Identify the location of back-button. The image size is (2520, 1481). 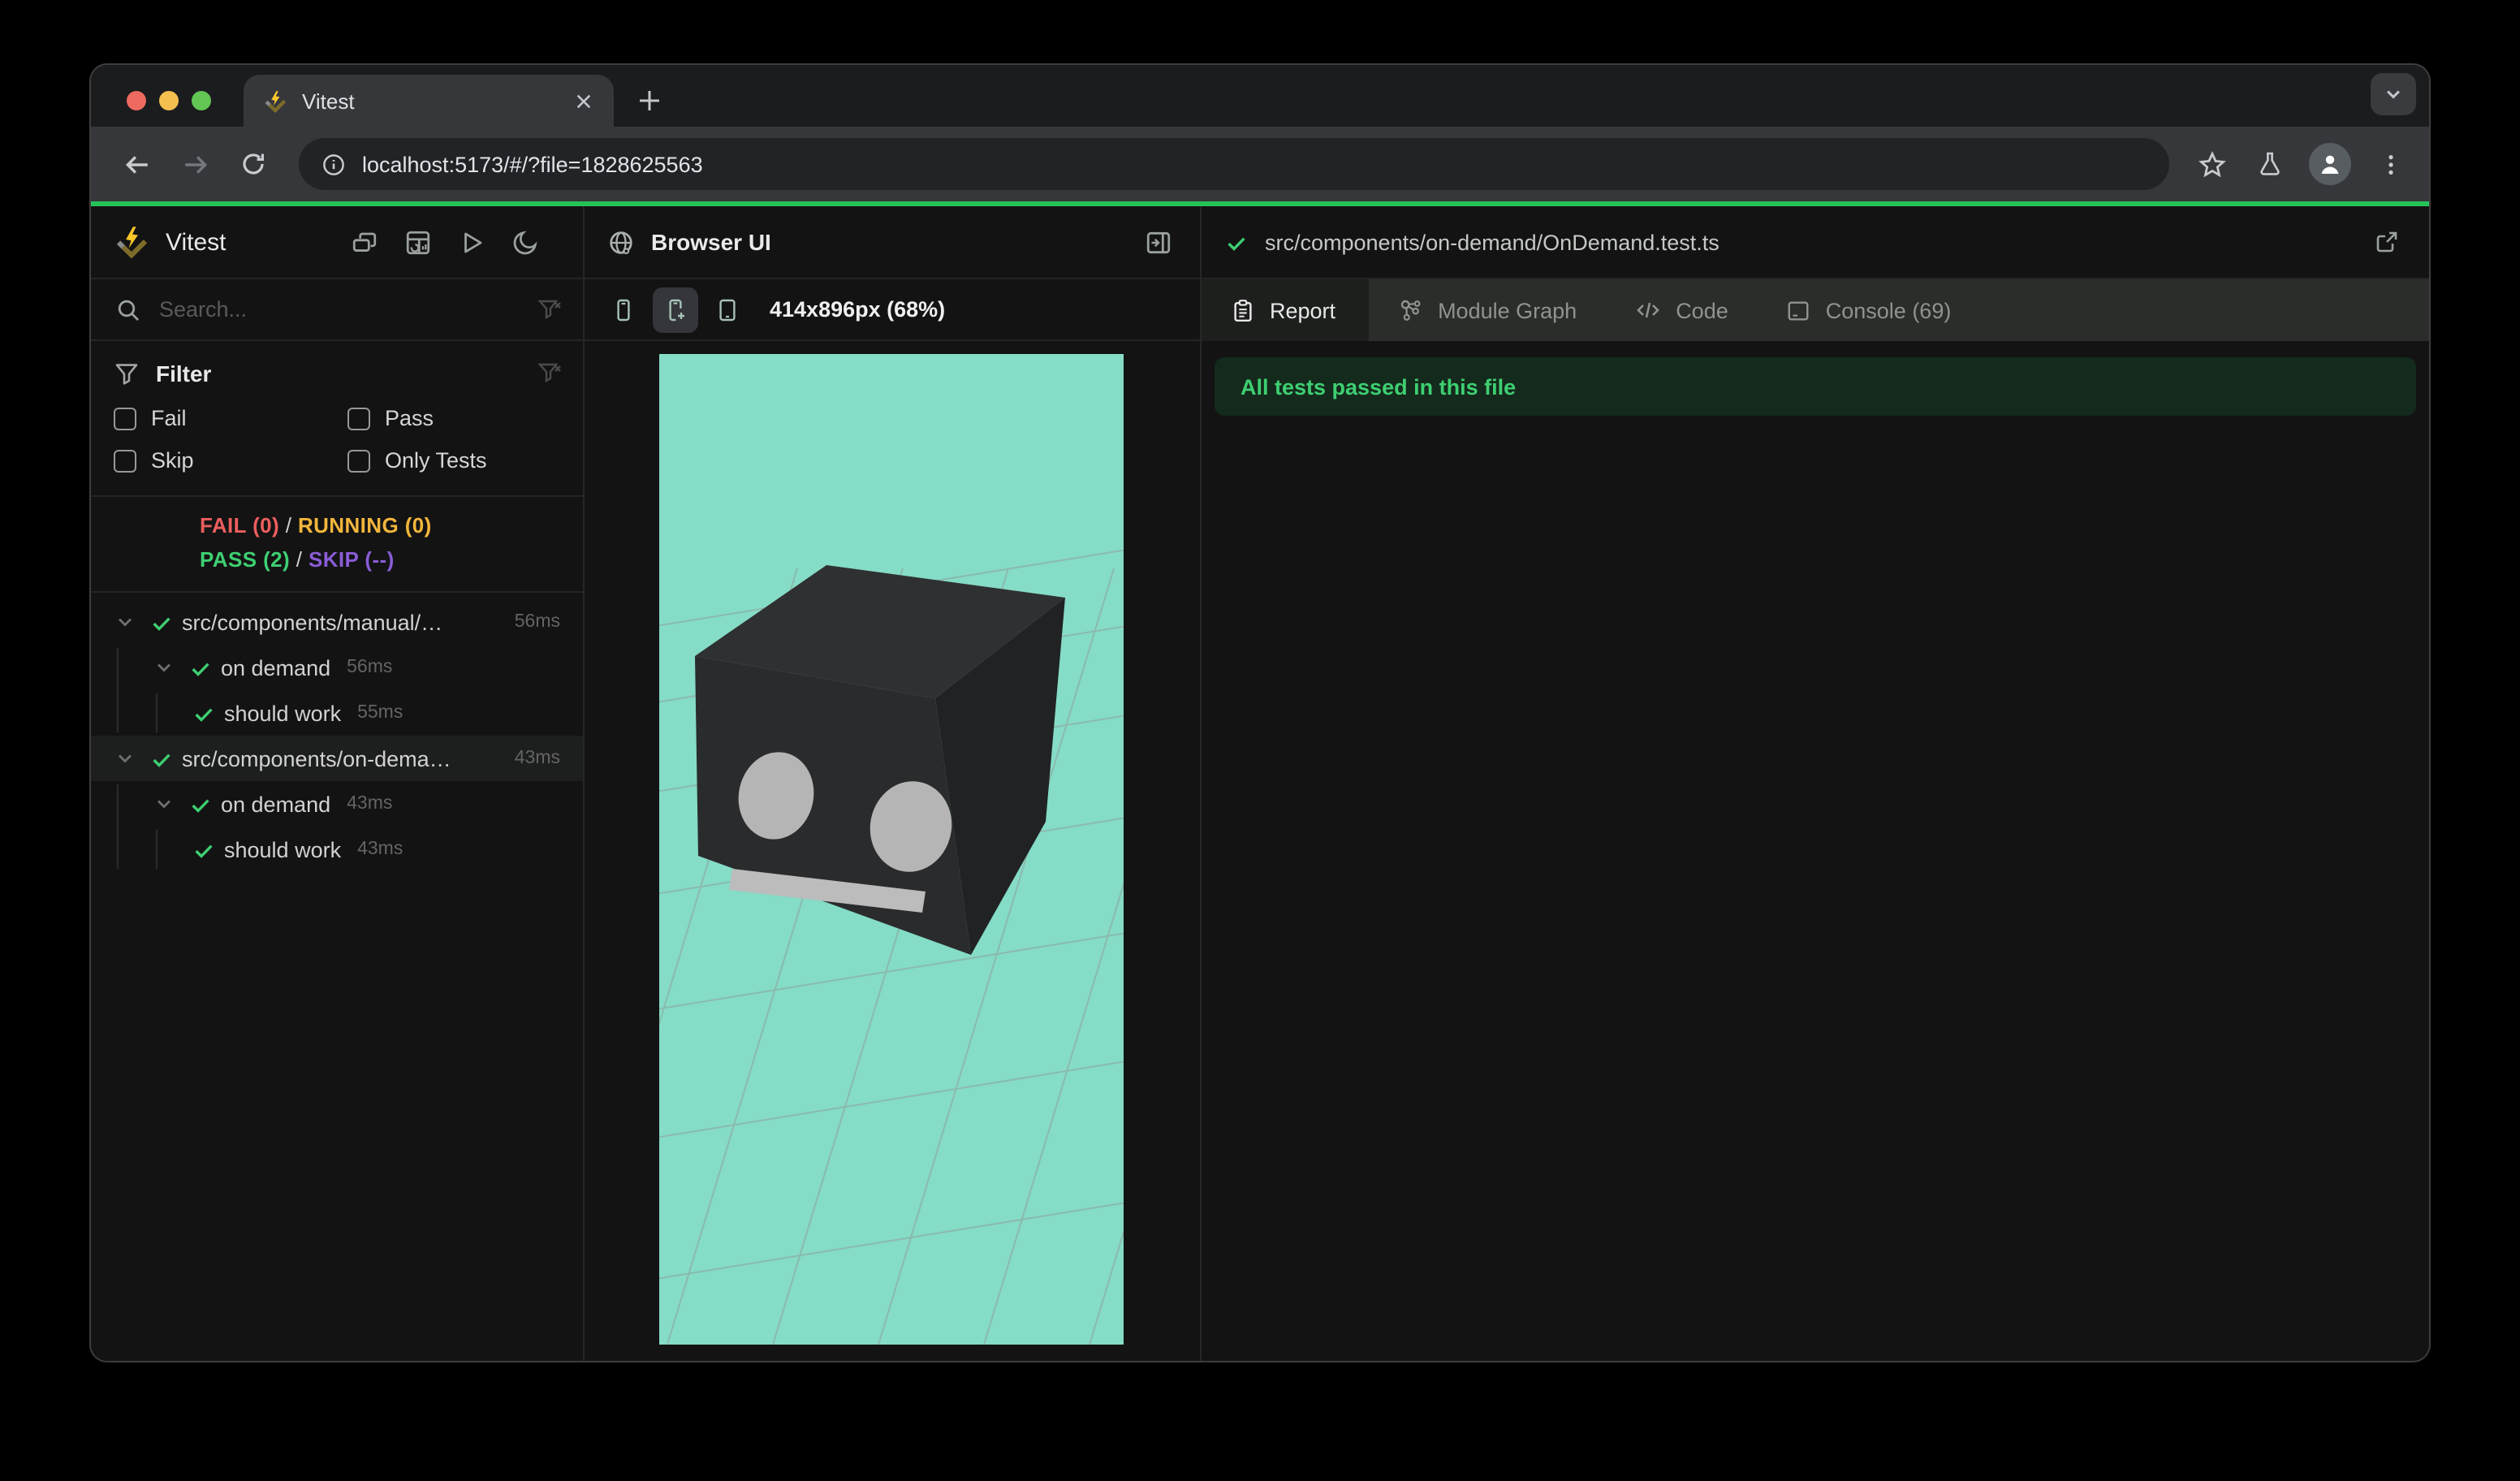
(136, 164).